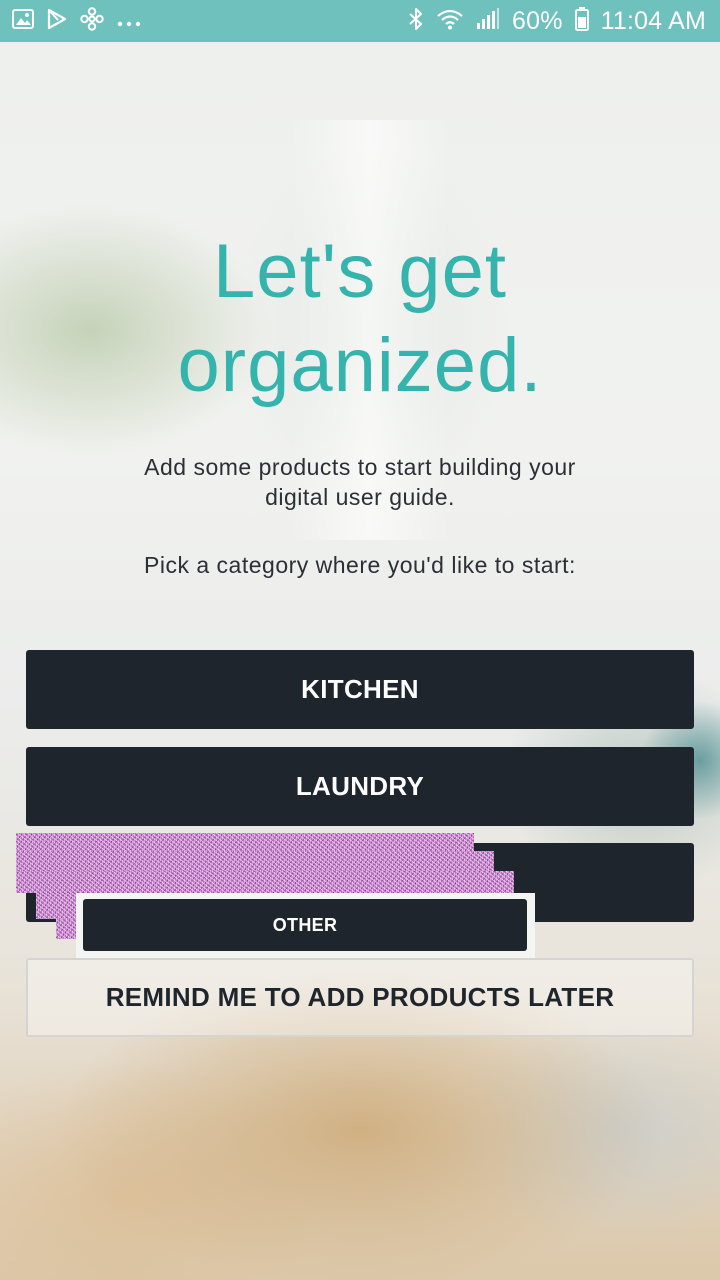  What do you see at coordinates (488, 21) in the screenshot?
I see `signal-icon` at bounding box center [488, 21].